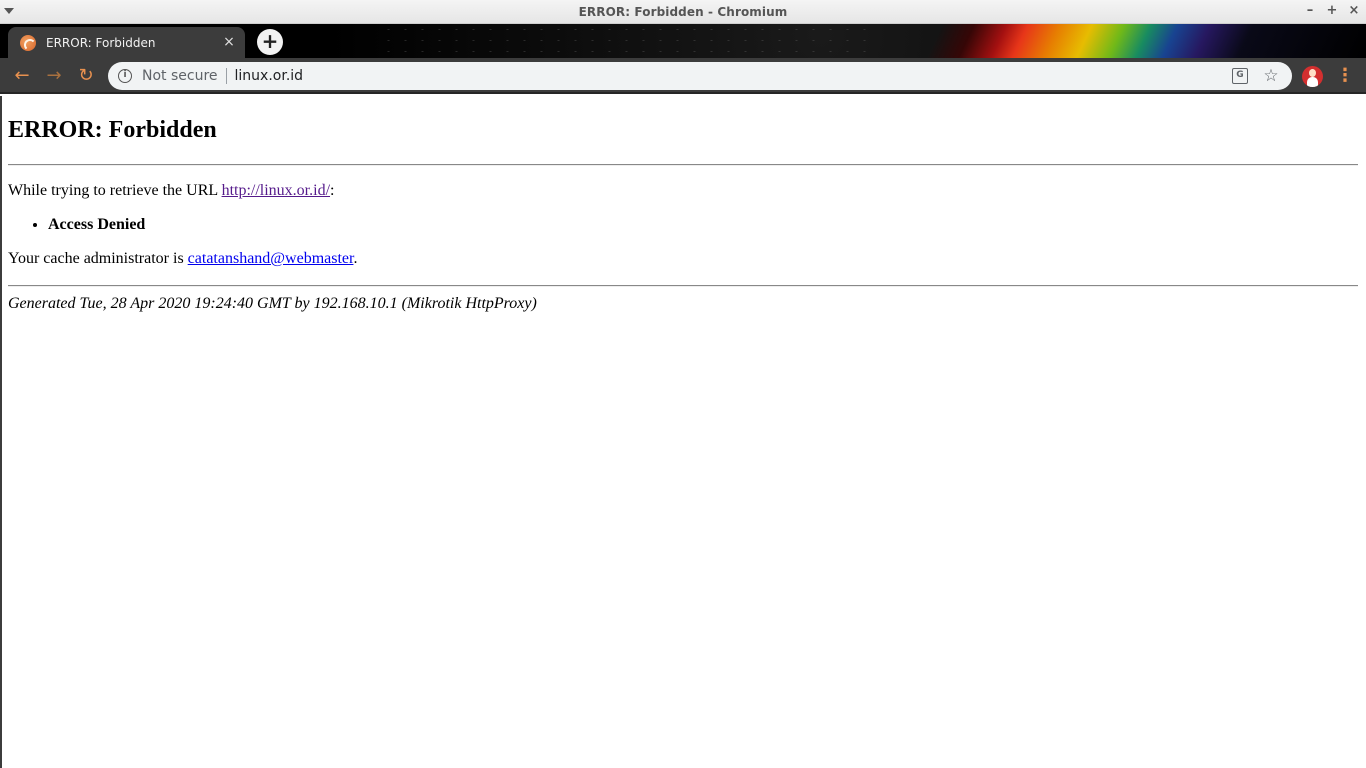 The height and width of the screenshot is (768, 1366). Describe the element at coordinates (1310, 11) in the screenshot. I see `minimize-button: –` at that location.